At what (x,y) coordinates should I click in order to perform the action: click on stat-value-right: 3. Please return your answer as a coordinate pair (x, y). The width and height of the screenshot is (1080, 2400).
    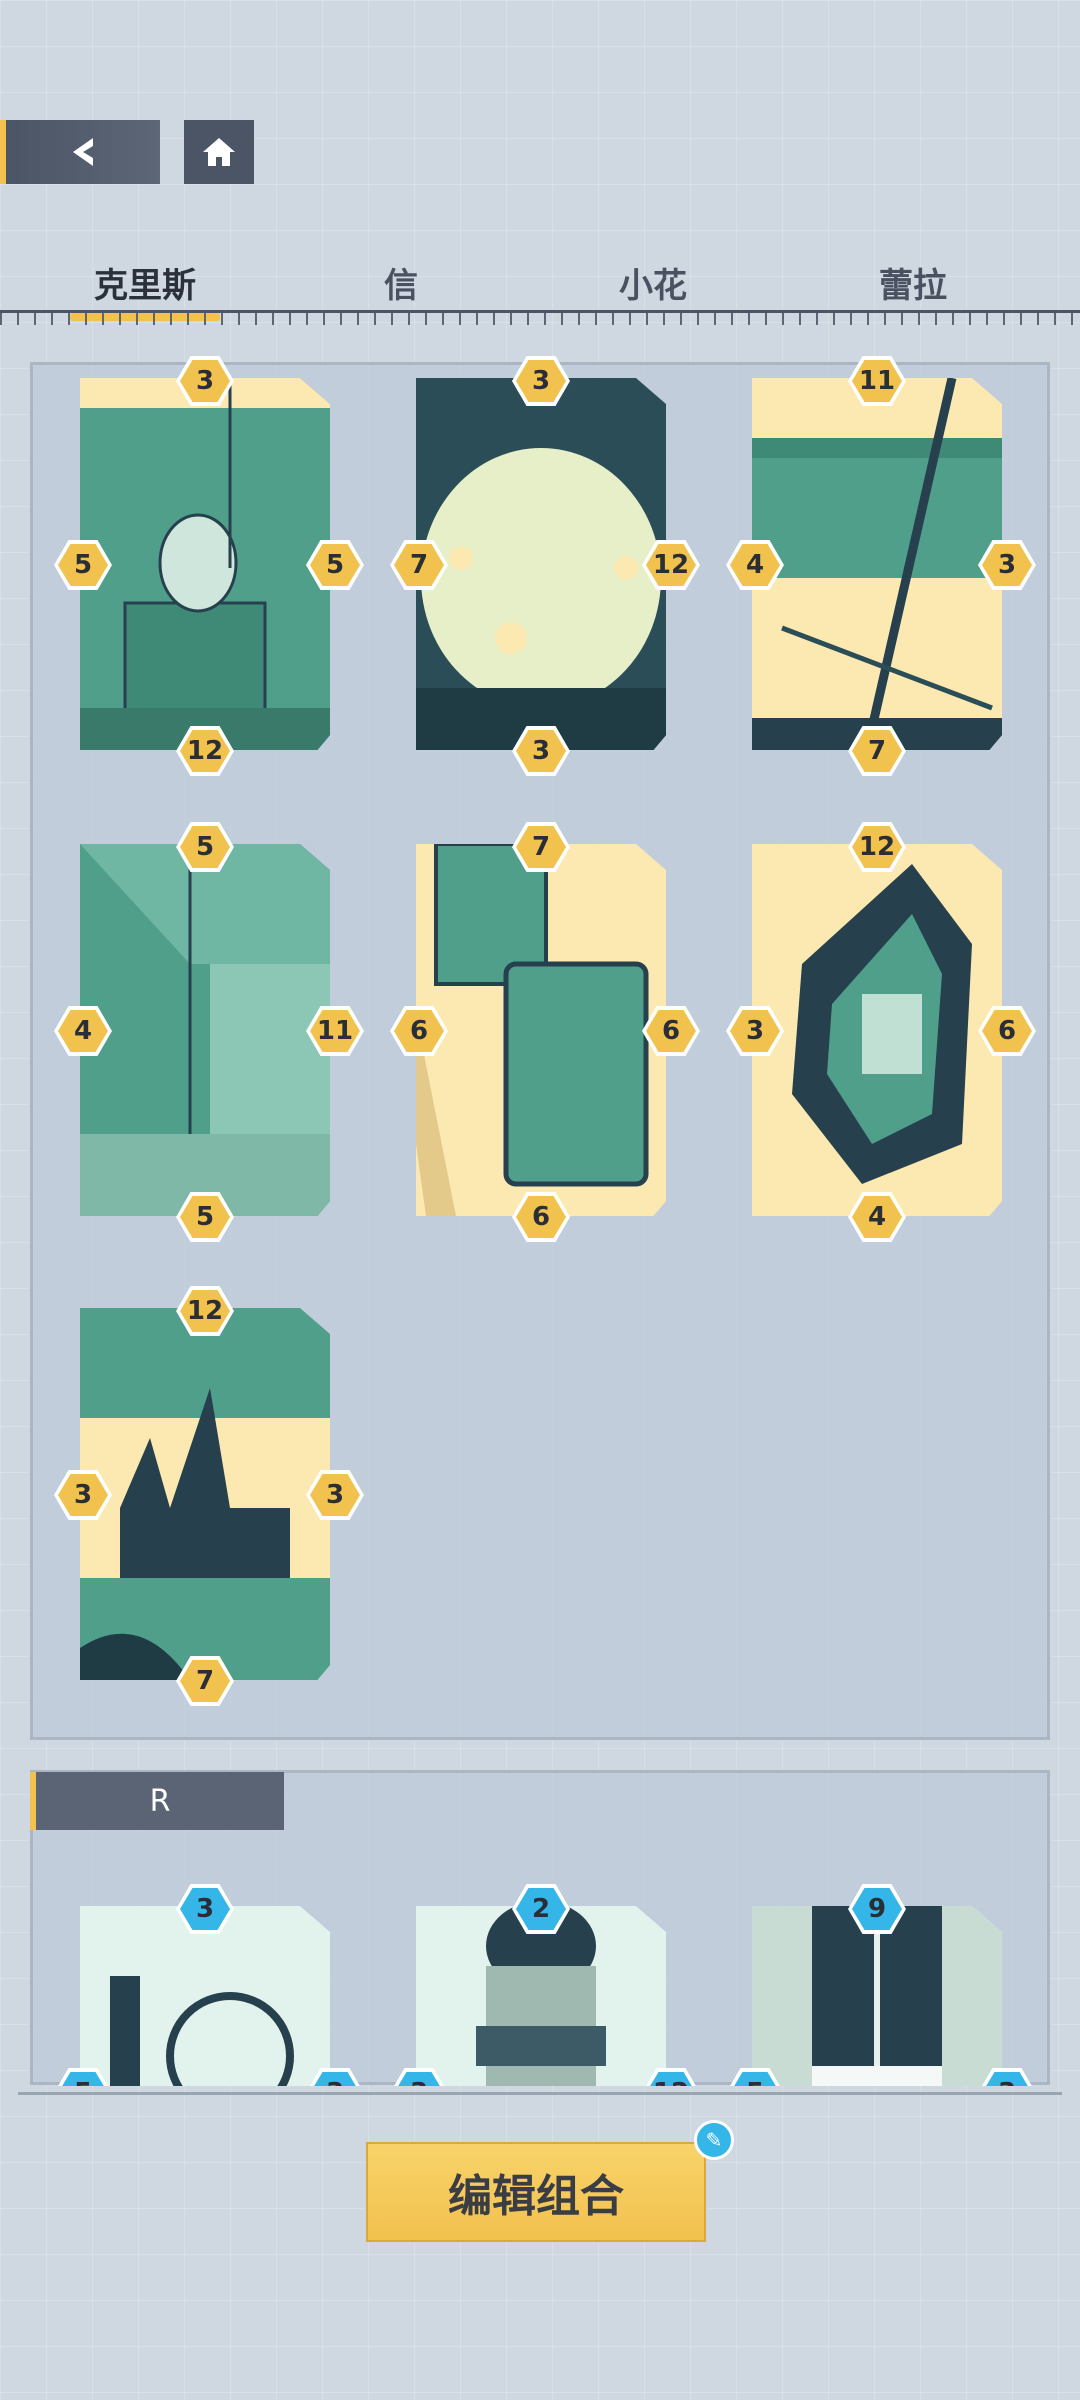
    Looking at the image, I should click on (1007, 2079).